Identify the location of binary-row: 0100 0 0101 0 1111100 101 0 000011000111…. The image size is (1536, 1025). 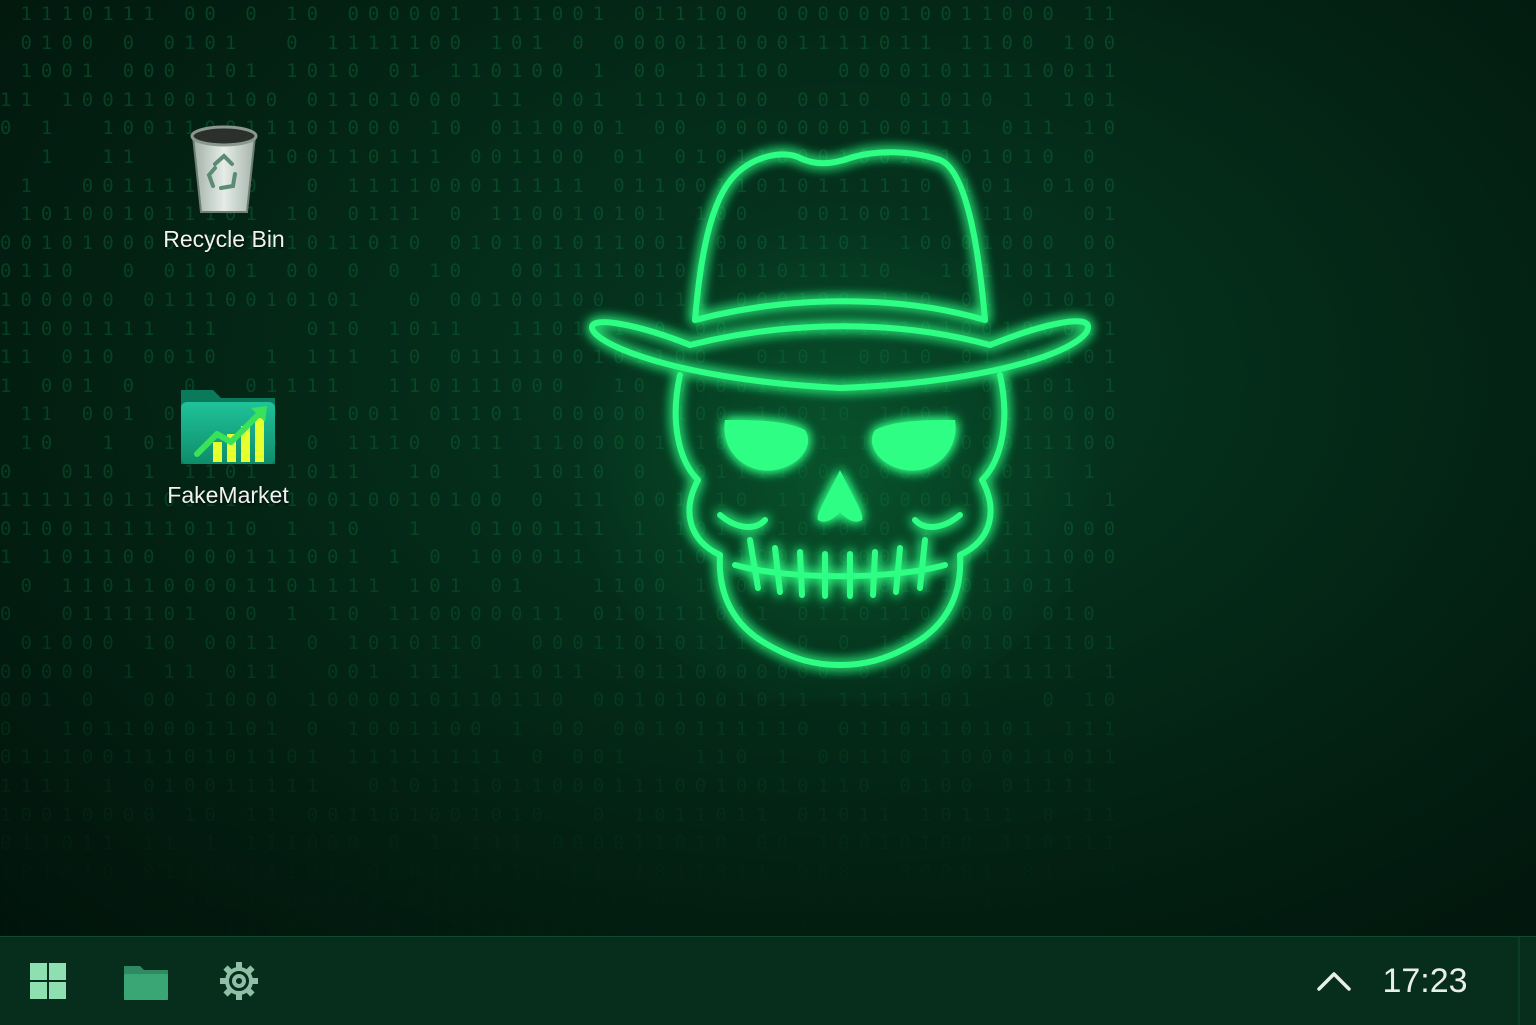
(562, 42).